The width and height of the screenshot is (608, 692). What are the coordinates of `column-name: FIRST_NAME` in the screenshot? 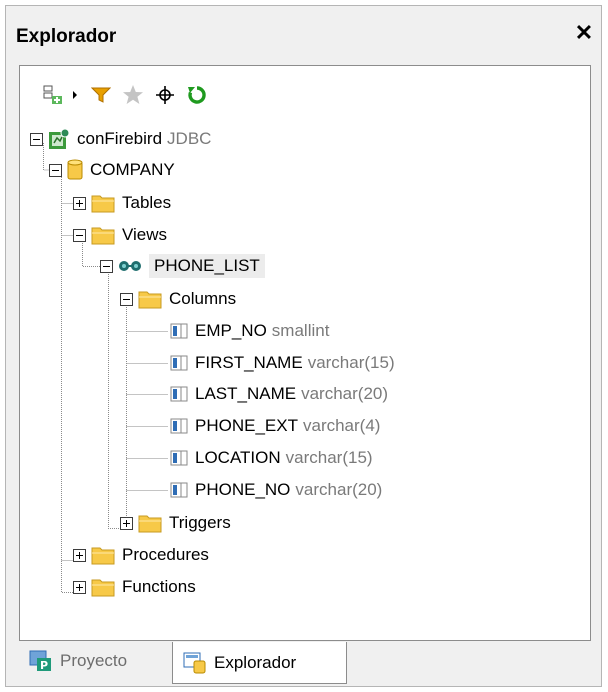 It's located at (249, 362).